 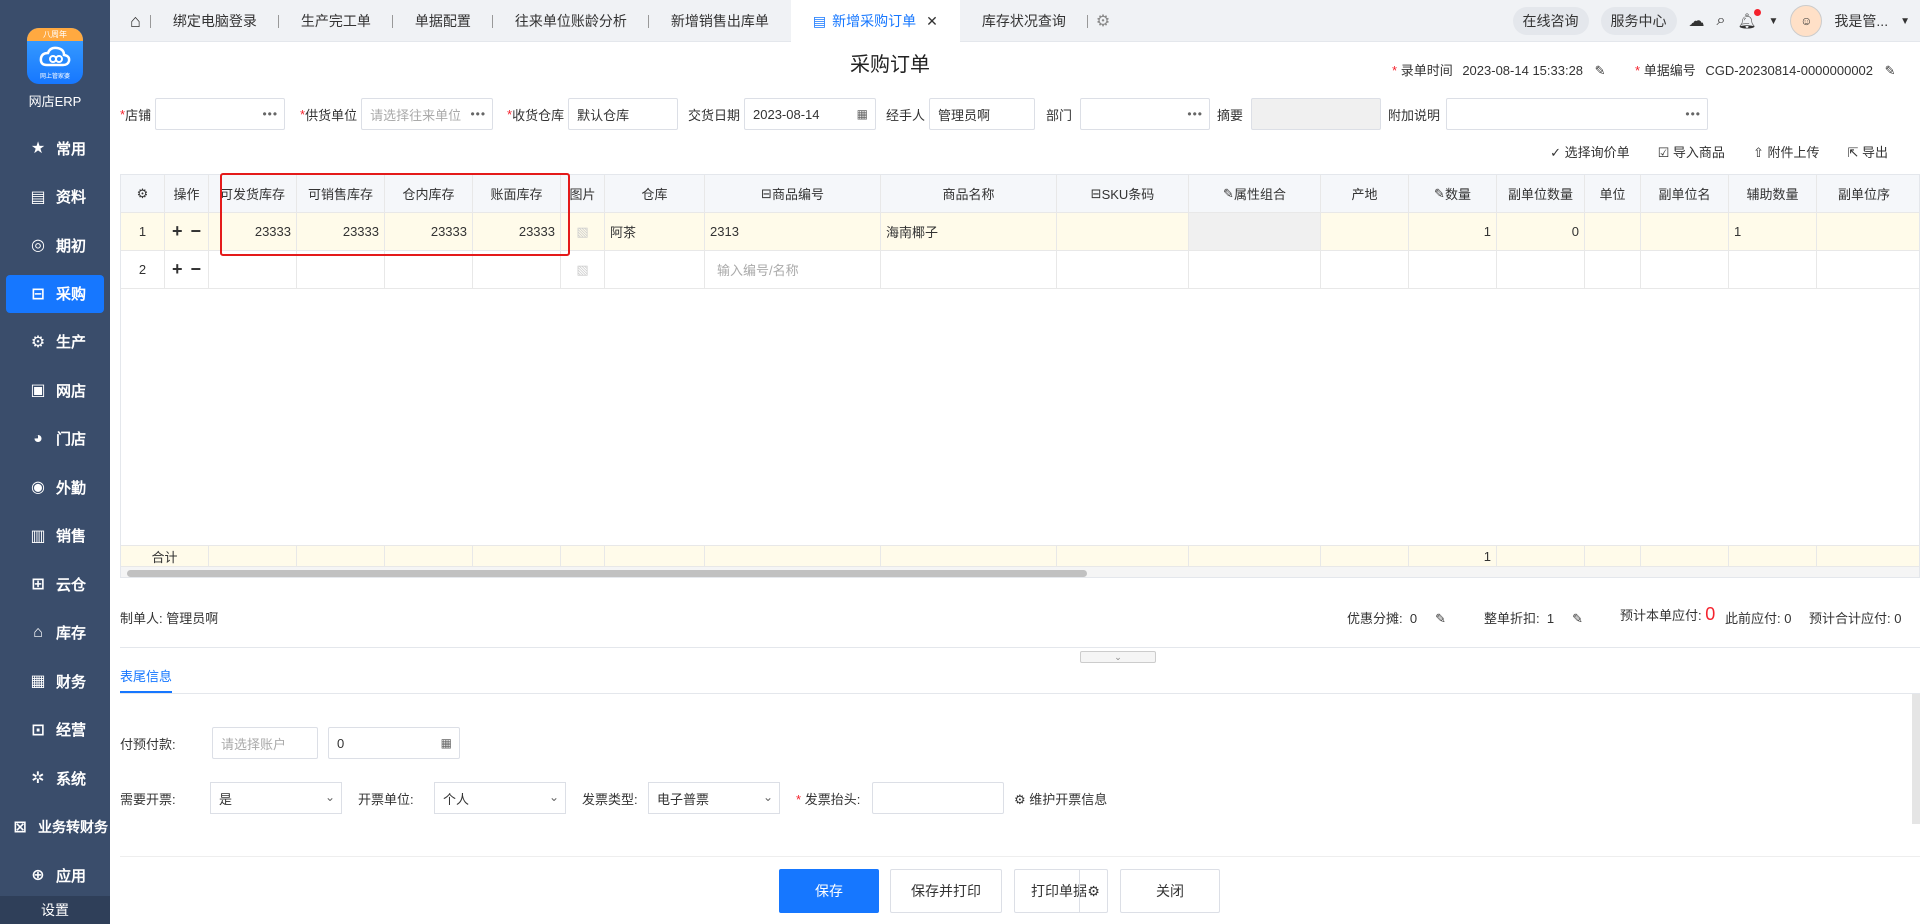 What do you see at coordinates (623, 114) in the screenshot?
I see `warehouse-input: 默认仓库` at bounding box center [623, 114].